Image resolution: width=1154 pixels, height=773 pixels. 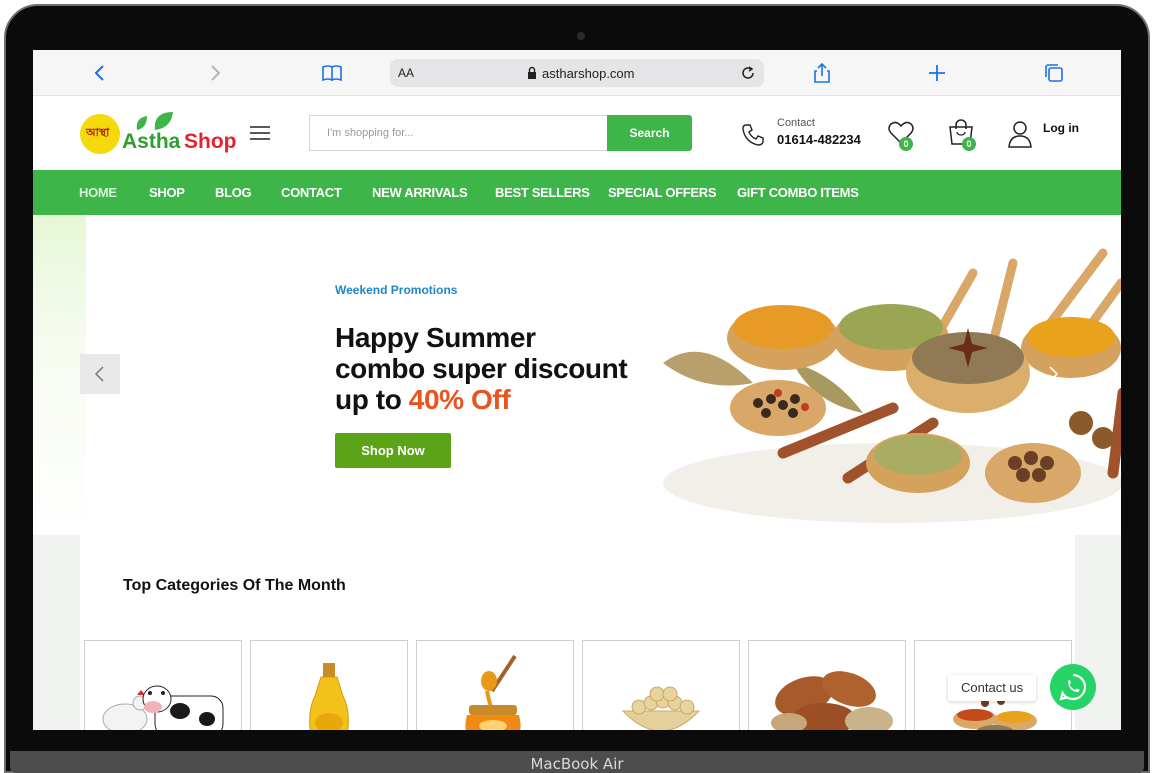 I want to click on nav-blog: BLOG, so click(x=233, y=192).